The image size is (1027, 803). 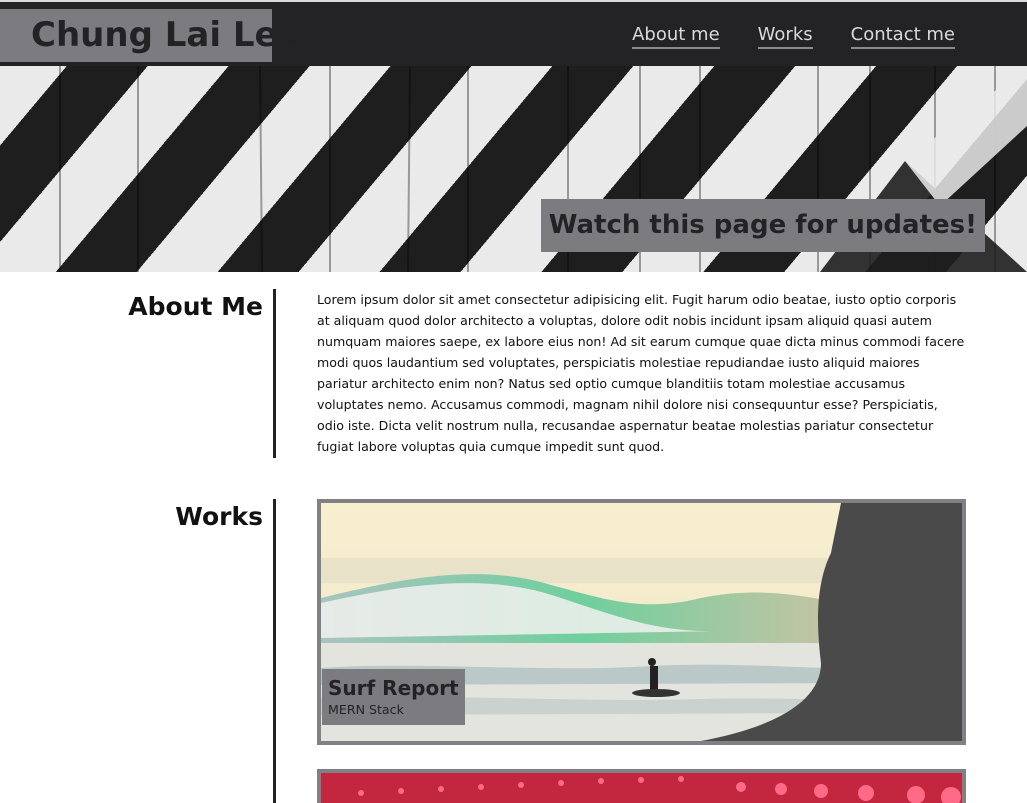 I want to click on about-divider, so click(x=274, y=373).